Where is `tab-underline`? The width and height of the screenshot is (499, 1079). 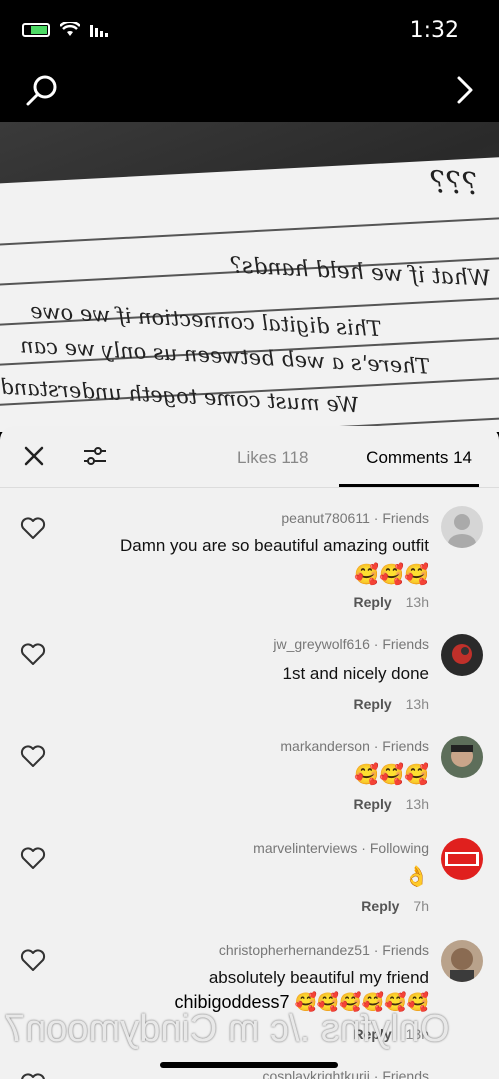
tab-underline is located at coordinates (409, 485).